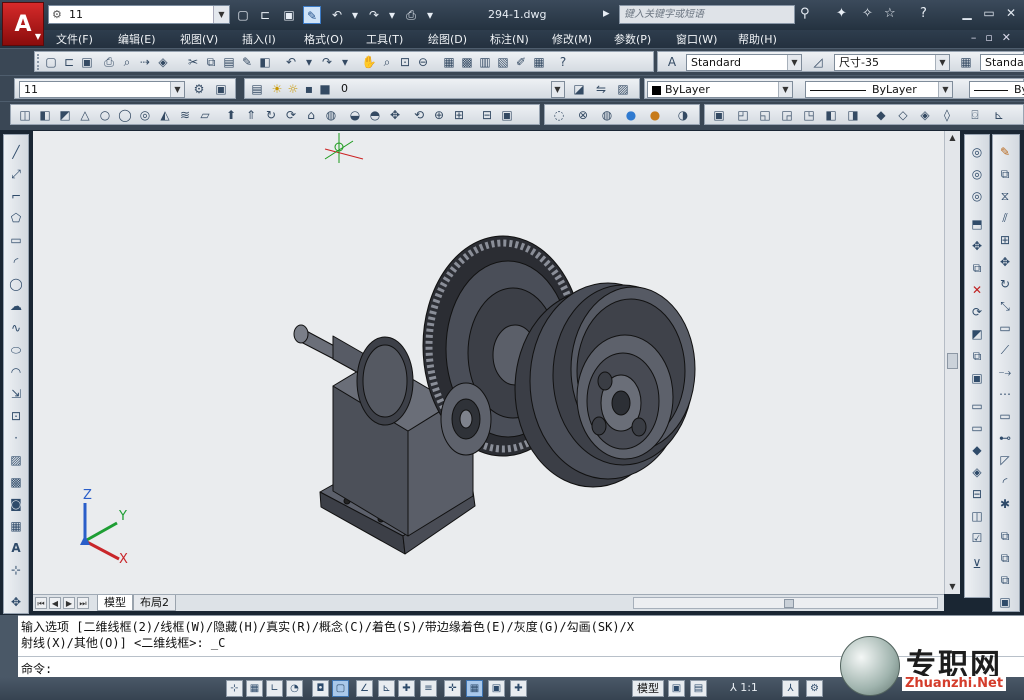 Image resolution: width=1024 pixels, height=700 pixels. Describe the element at coordinates (672, 62) in the screenshot. I see `text-style-icon: A` at that location.